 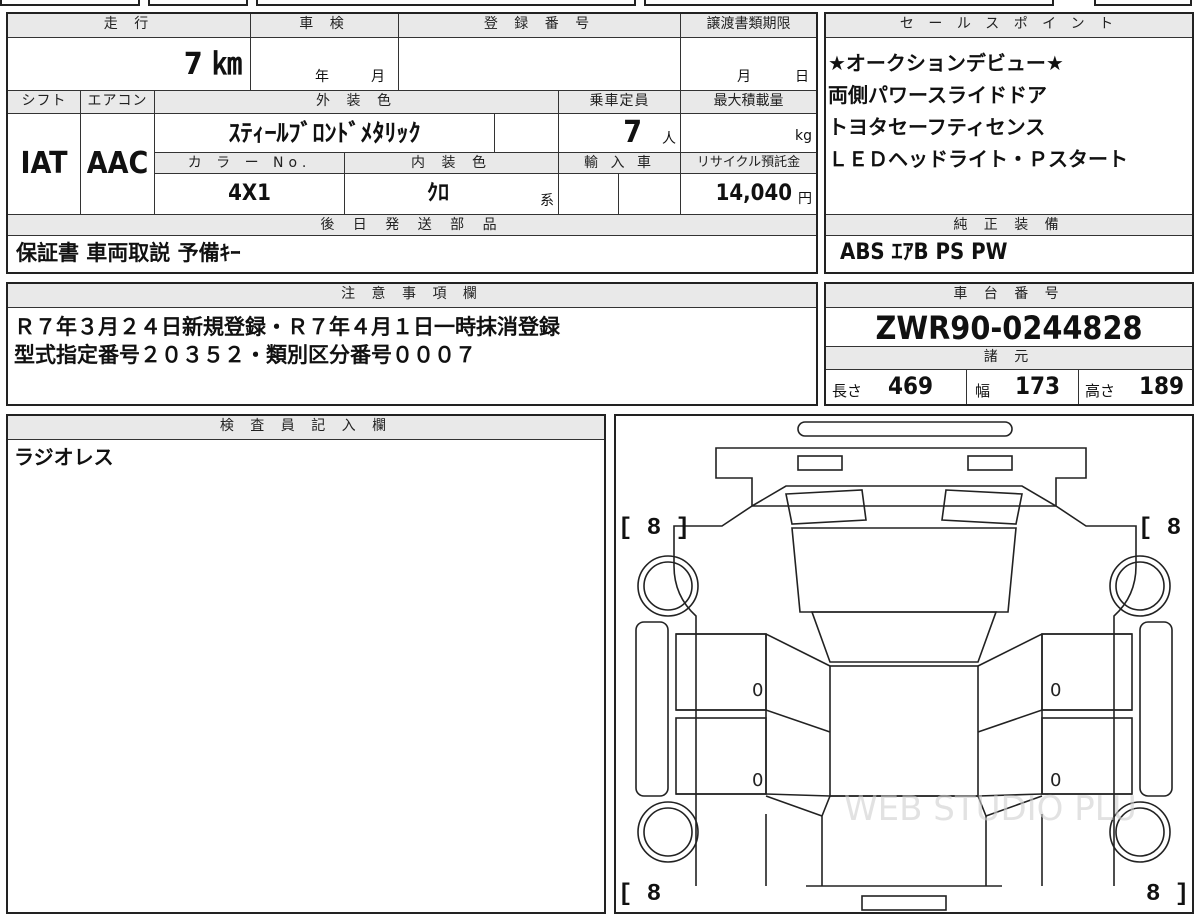 I want to click on width-cell: 幅 173, so click(x=1022, y=387).